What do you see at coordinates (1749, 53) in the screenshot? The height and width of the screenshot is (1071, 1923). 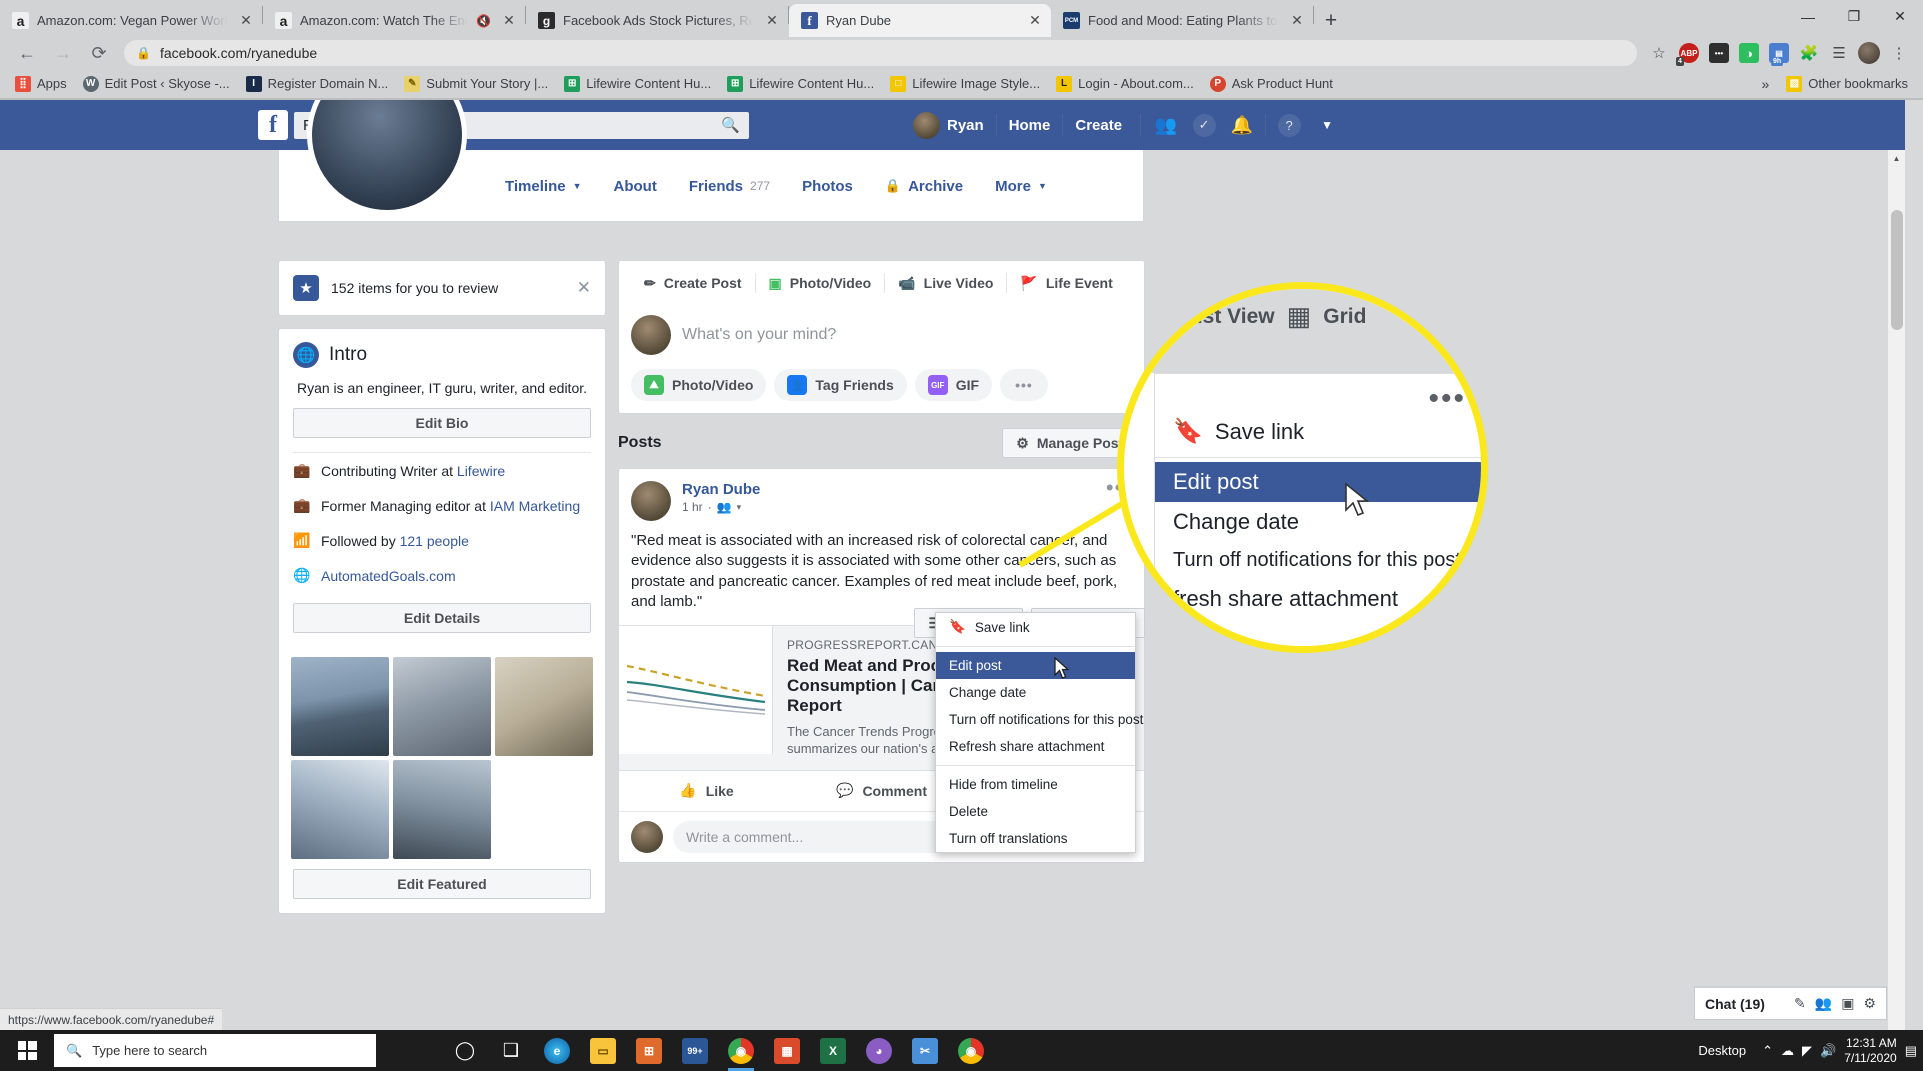 I see `evernote-icon: ◑` at bounding box center [1749, 53].